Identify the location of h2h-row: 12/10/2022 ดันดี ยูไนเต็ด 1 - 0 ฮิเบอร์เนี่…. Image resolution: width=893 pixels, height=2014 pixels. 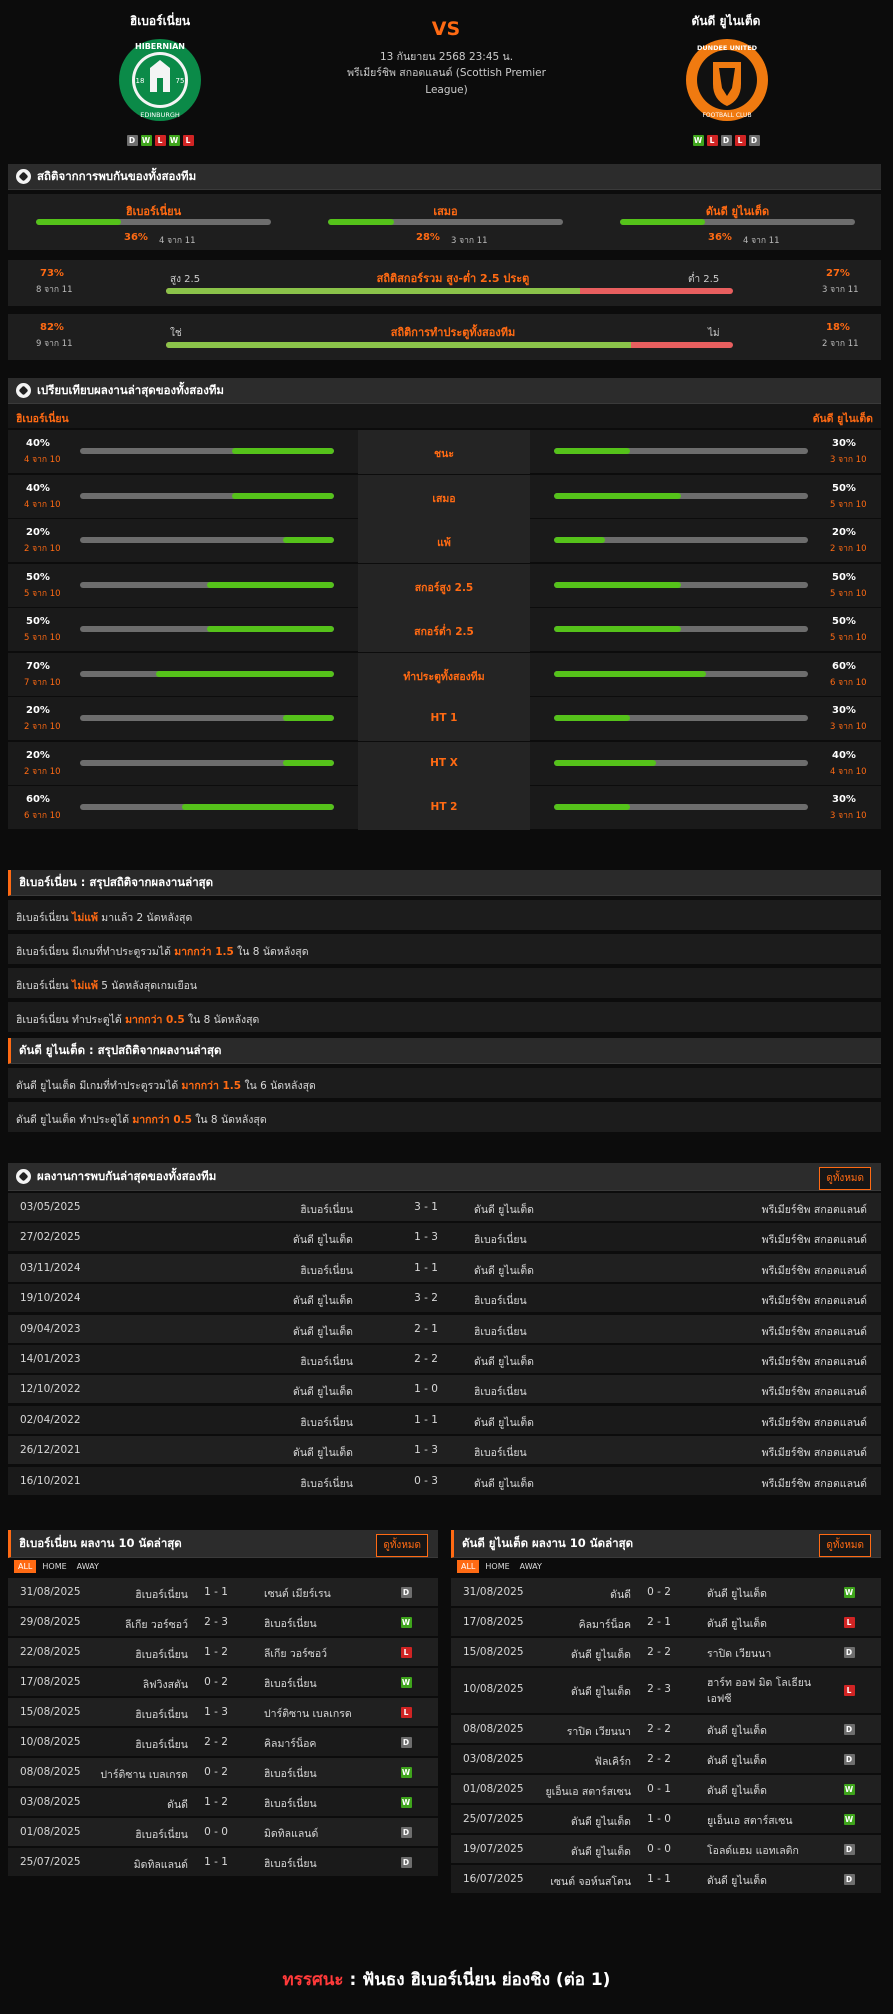
(444, 1390).